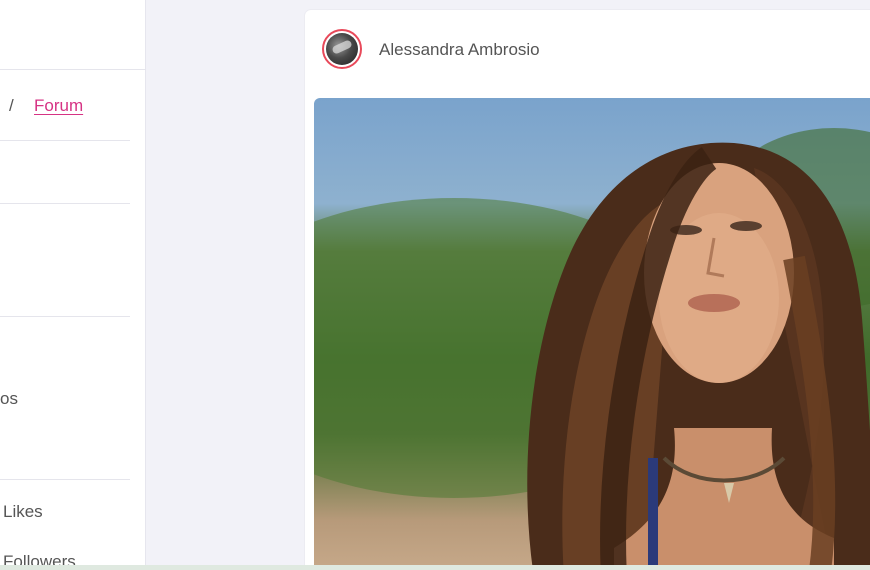  I want to click on author-avatar, so click(342, 49).